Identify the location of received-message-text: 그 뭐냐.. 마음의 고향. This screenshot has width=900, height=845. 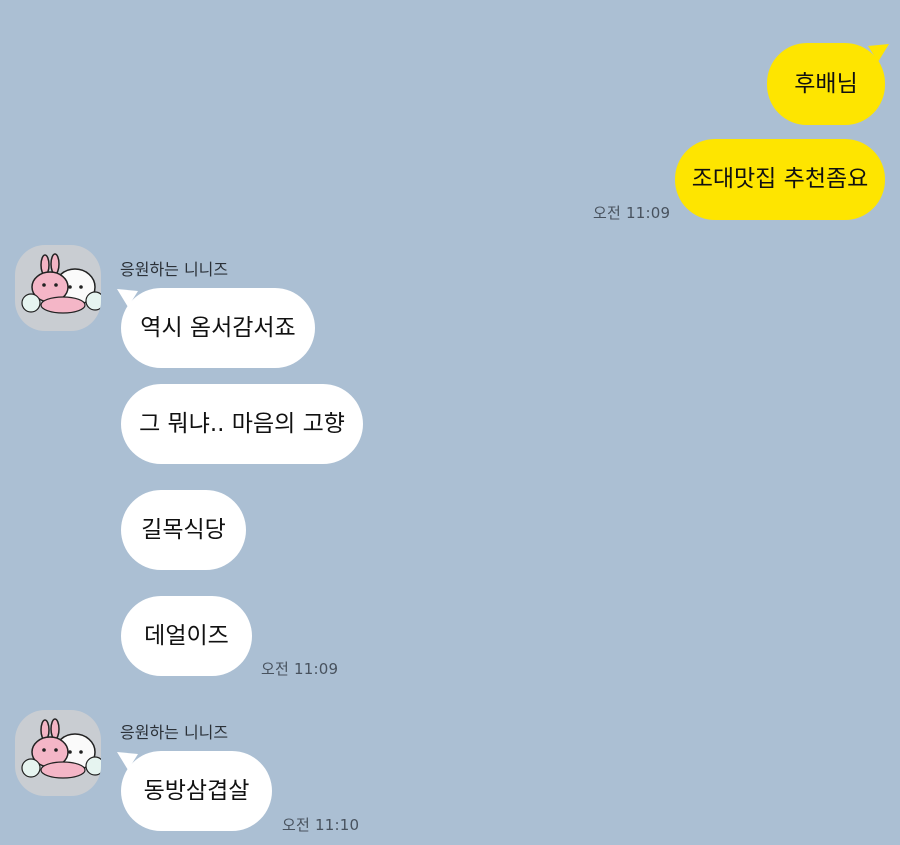
(242, 423).